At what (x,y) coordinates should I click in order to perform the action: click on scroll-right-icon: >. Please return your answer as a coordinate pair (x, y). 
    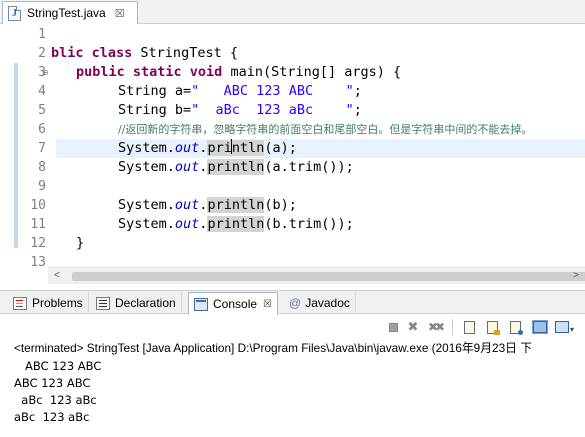
    Looking at the image, I should click on (576, 275).